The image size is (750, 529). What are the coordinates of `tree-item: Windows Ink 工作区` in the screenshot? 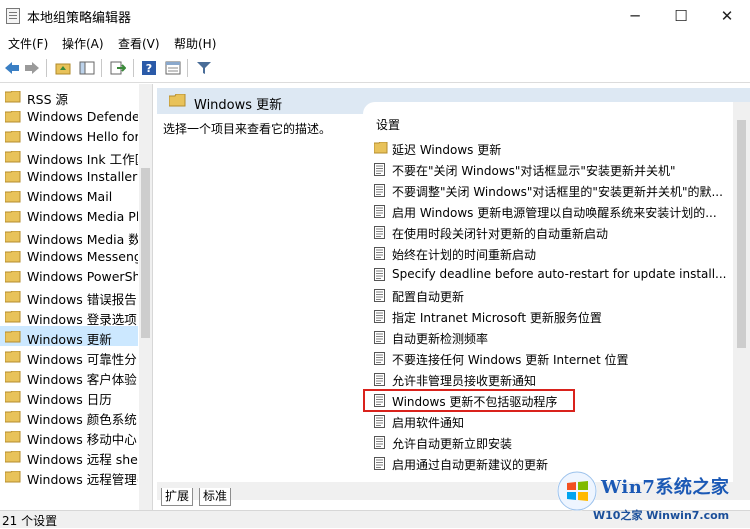 It's located at (69, 156).